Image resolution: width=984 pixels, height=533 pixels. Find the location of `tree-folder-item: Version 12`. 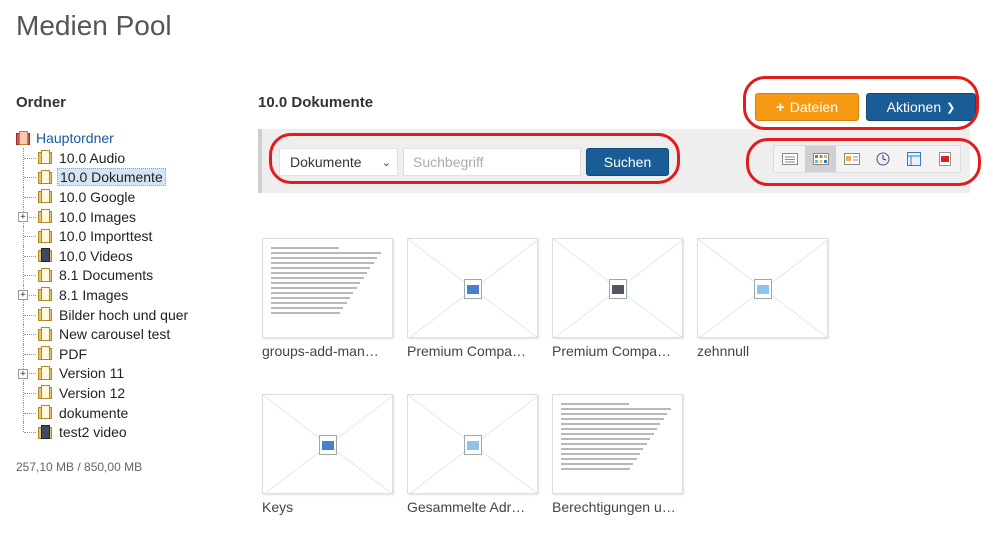

tree-folder-item: Version 12 is located at coordinates (121, 393).